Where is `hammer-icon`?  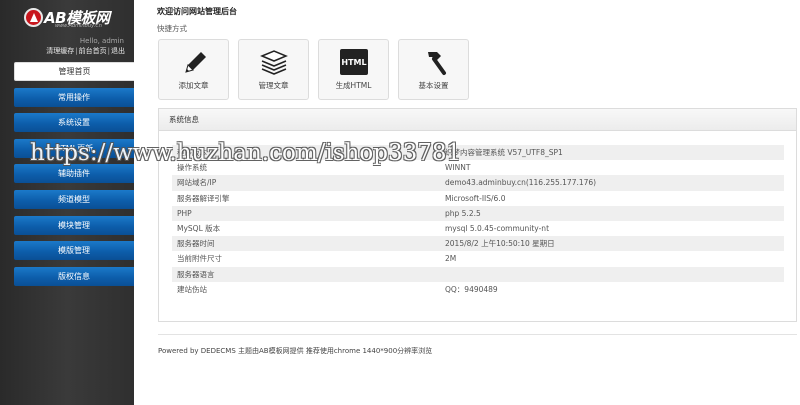
hammer-icon is located at coordinates (434, 62).